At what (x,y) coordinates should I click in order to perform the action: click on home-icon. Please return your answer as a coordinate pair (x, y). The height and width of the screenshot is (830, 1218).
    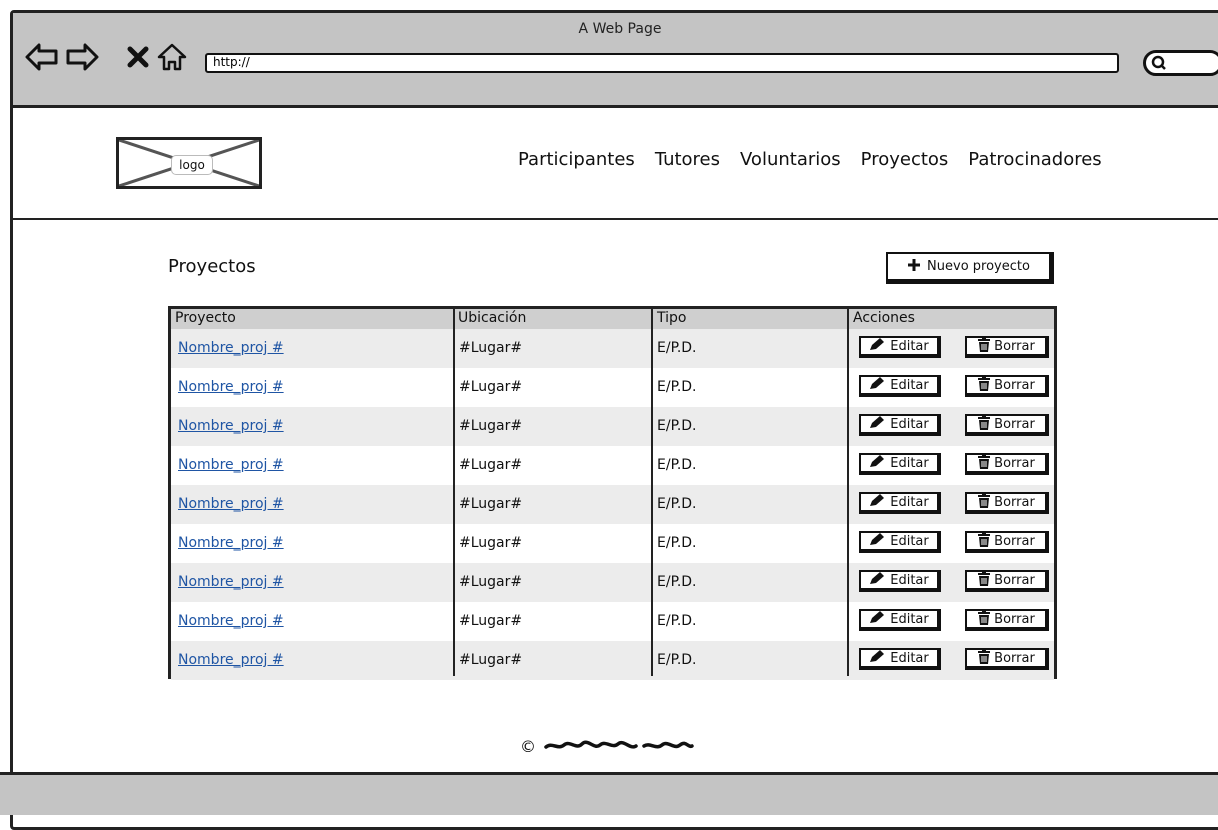
    Looking at the image, I should click on (172, 57).